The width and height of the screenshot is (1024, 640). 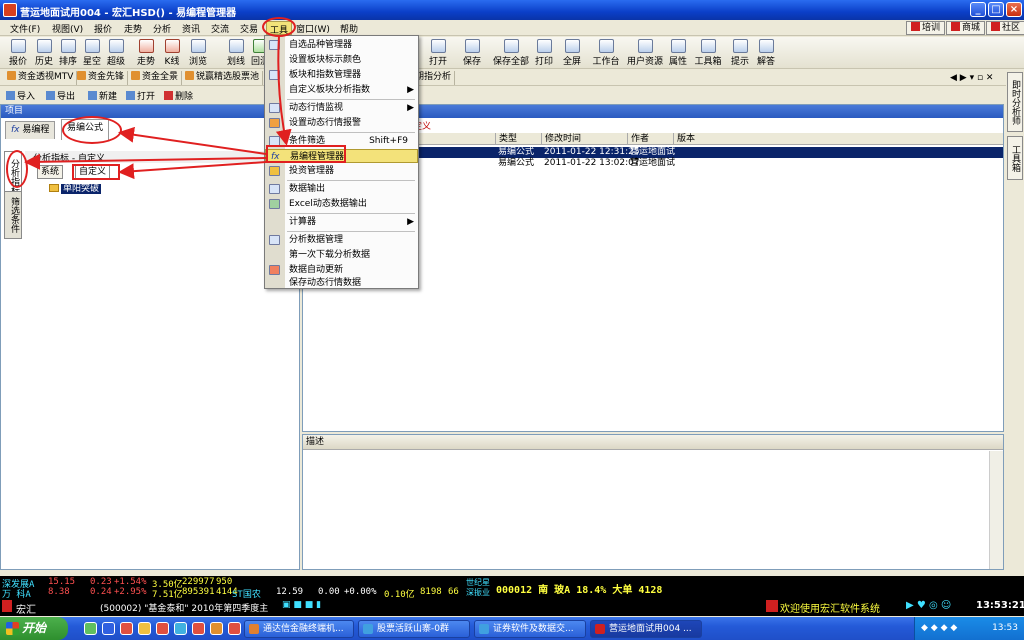 What do you see at coordinates (155, 78) in the screenshot?
I see `quick-tab-fund-panorama: 资金全景` at bounding box center [155, 78].